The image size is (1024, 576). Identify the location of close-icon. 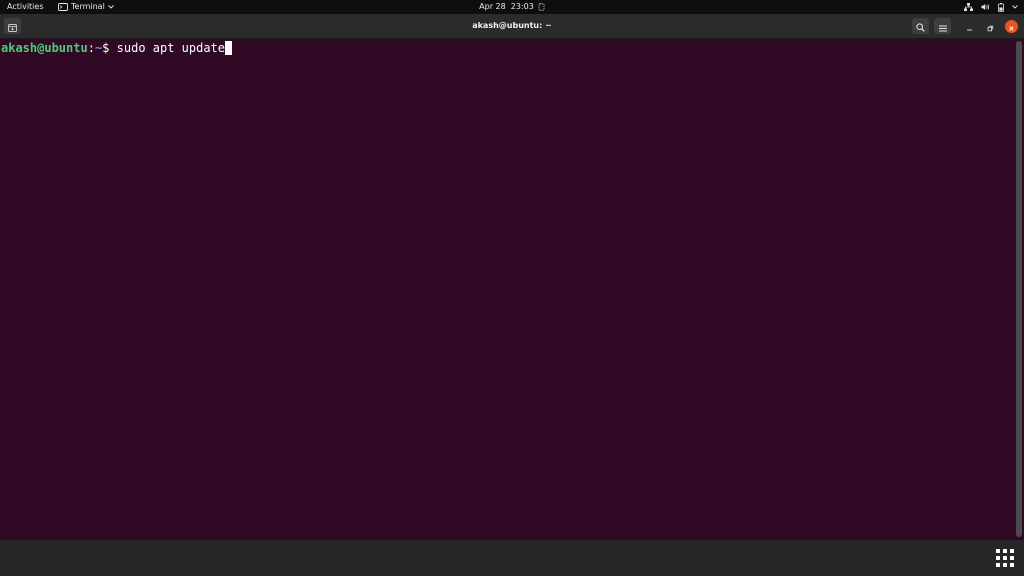
(1011, 26).